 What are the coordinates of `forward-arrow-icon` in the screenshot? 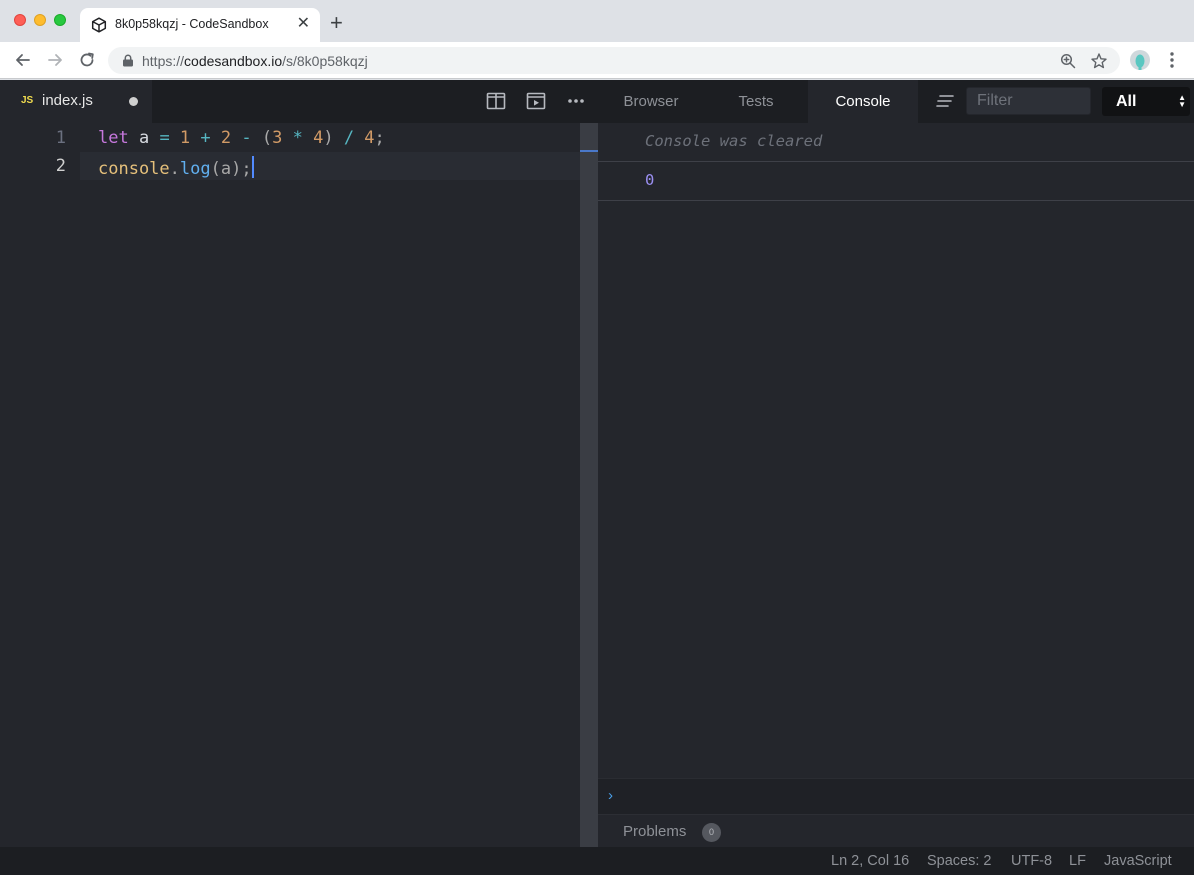 It's located at (55, 60).